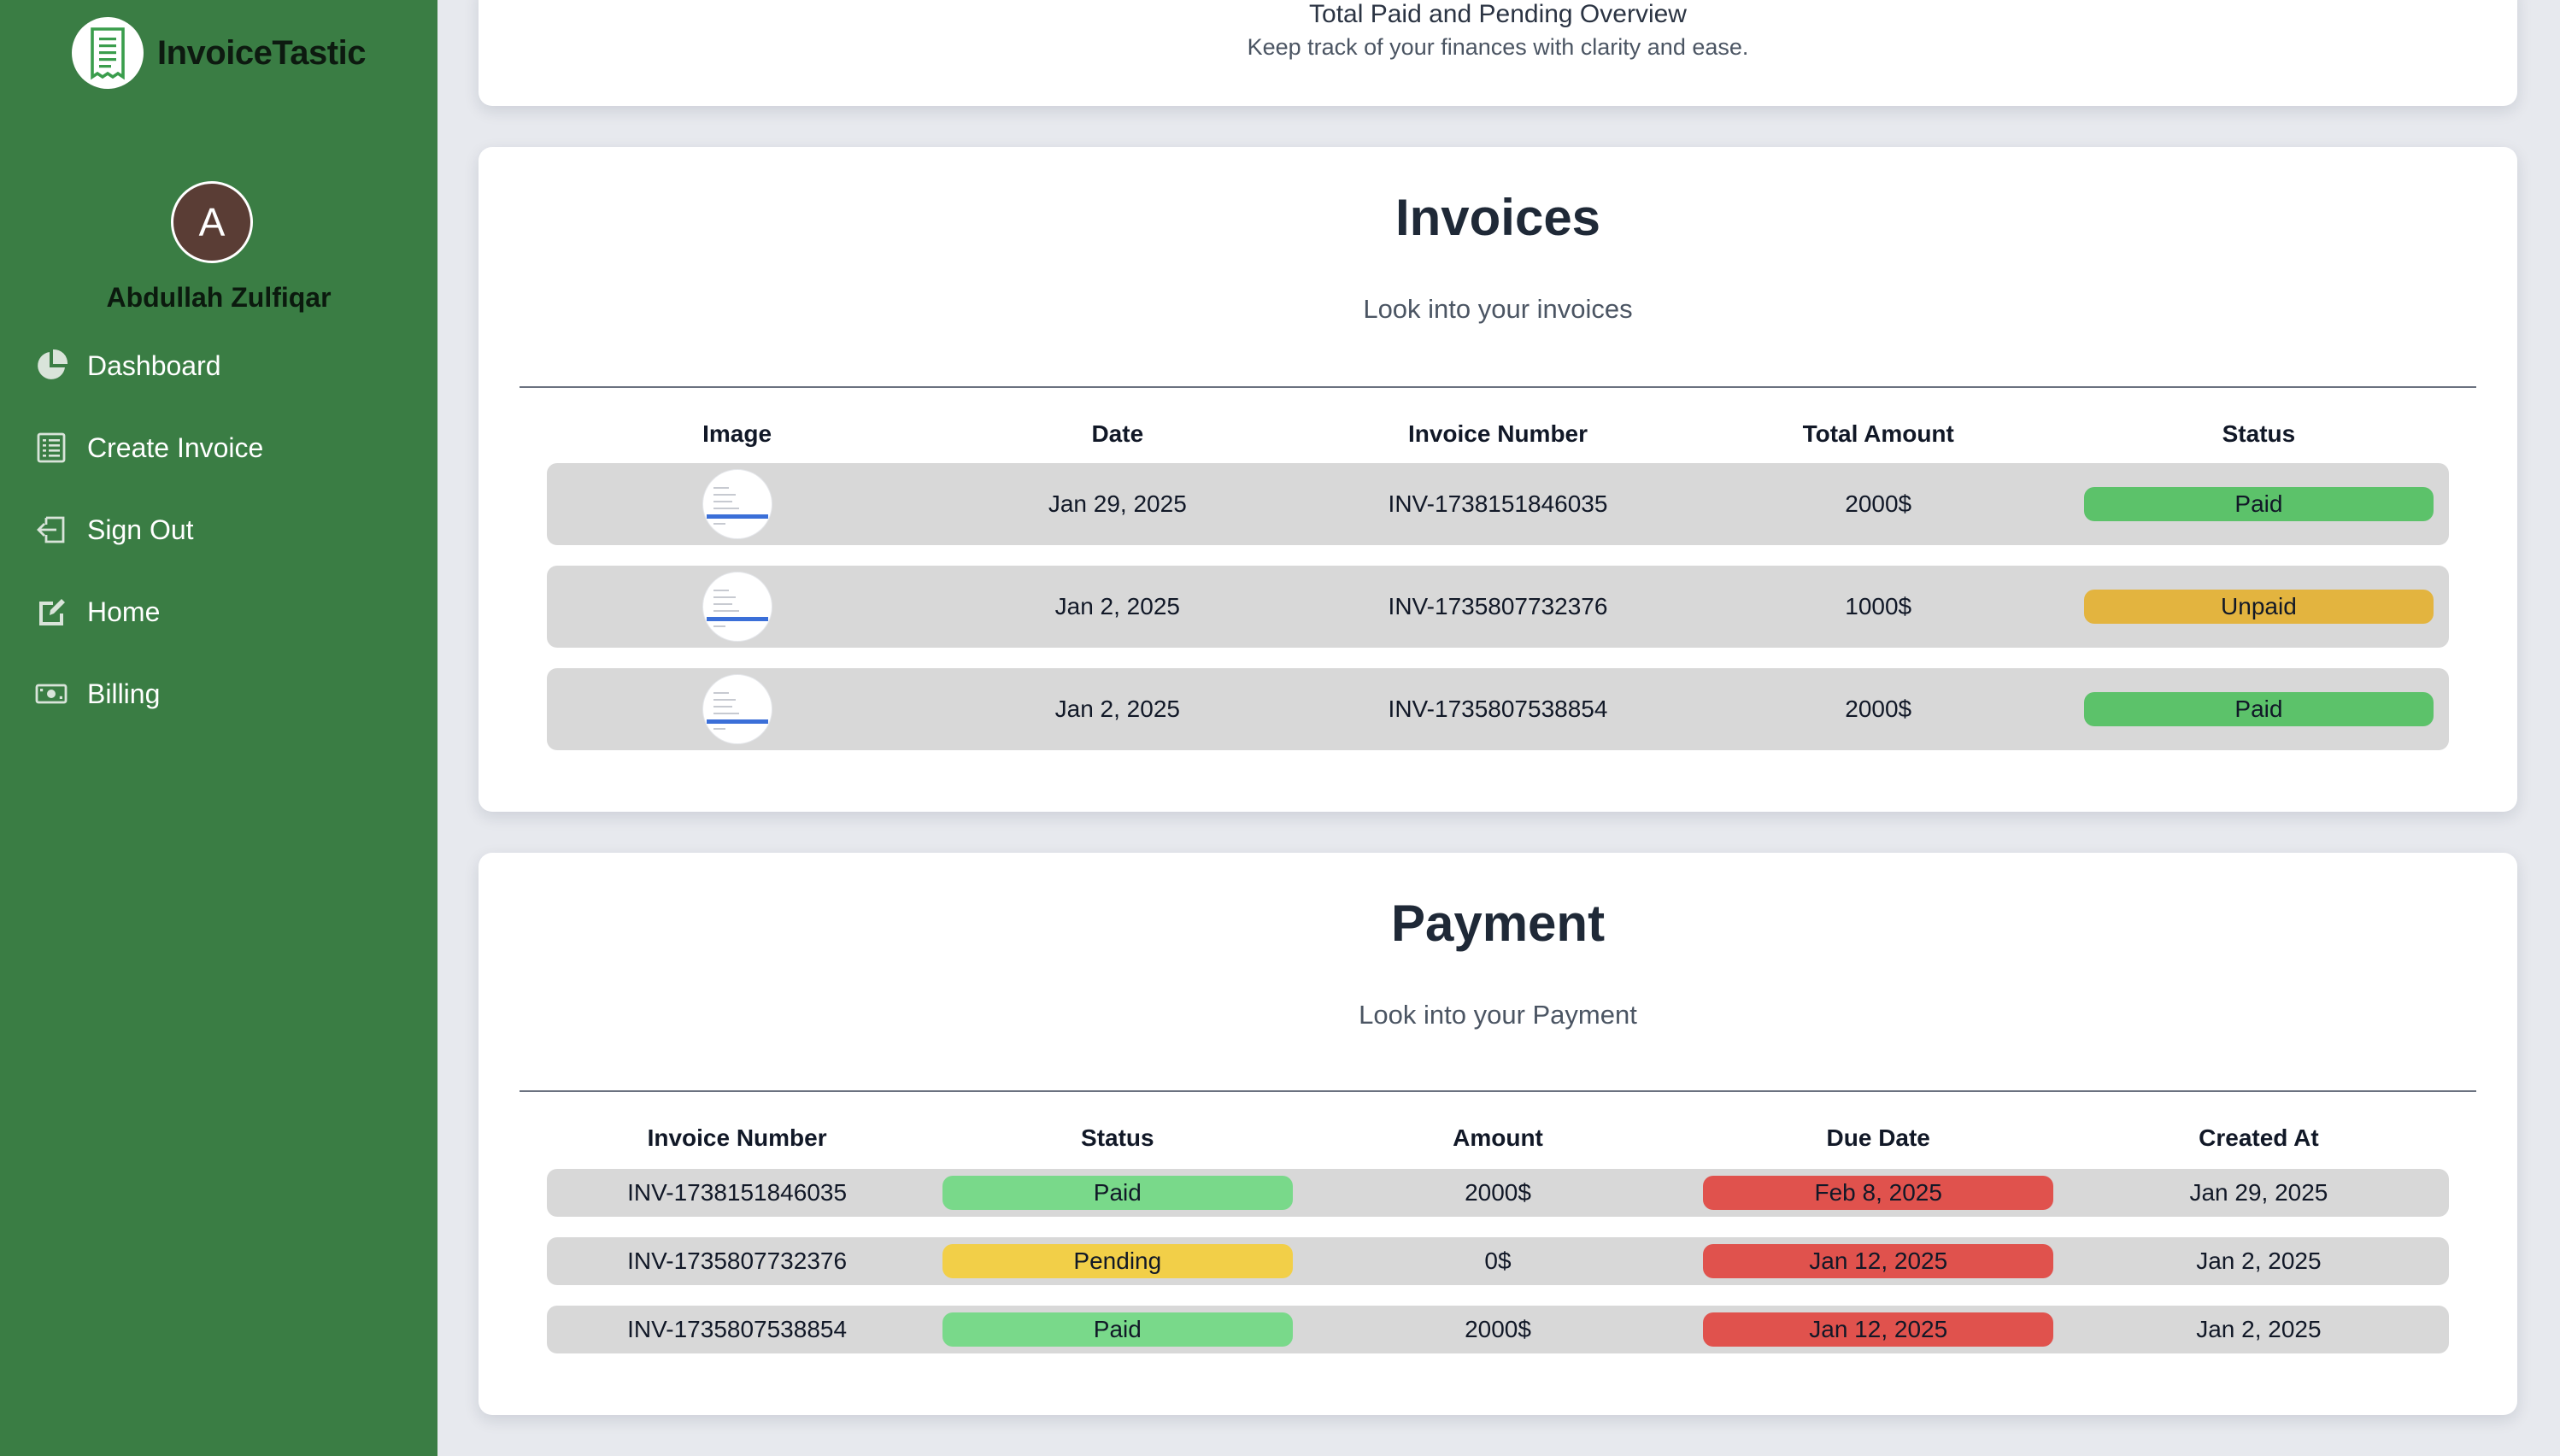 The width and height of the screenshot is (2560, 1456). Describe the element at coordinates (1878, 434) in the screenshot. I see `column-header: Total Amount` at that location.